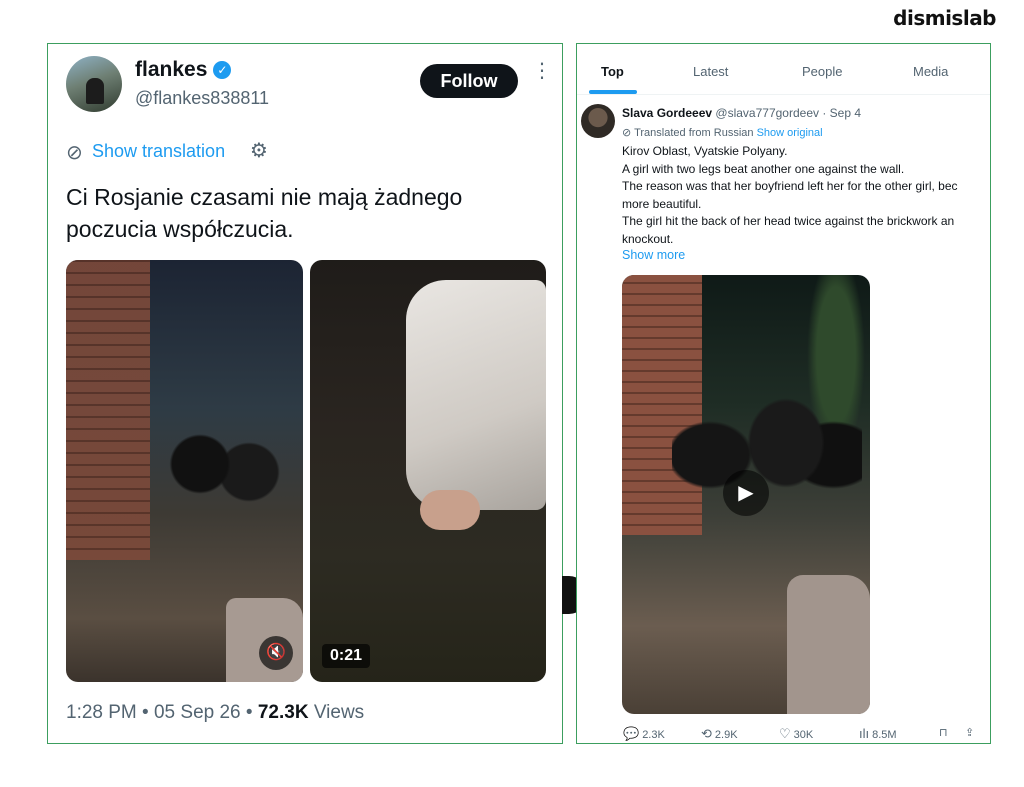 This screenshot has width=1024, height=787. Describe the element at coordinates (662, 203) in the screenshot. I see `body-line: more beautiful.` at that location.